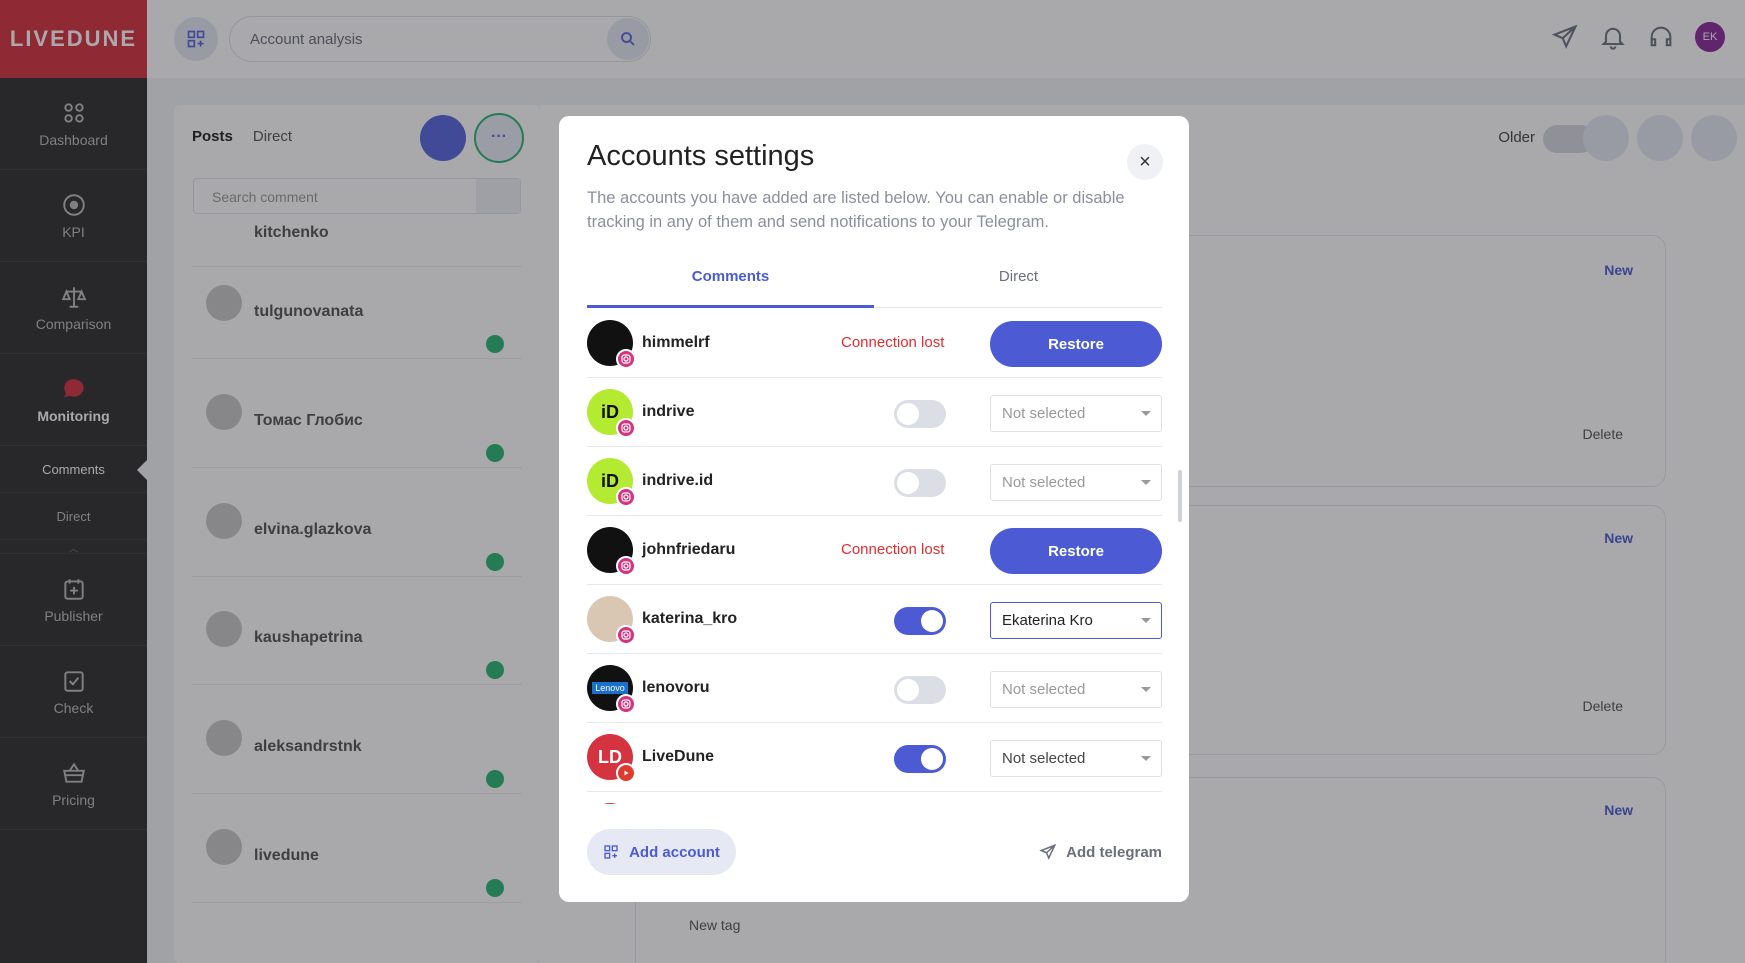 This screenshot has width=1745, height=963. What do you see at coordinates (1114, 852) in the screenshot?
I see `add-telegram-label: Add telegram` at bounding box center [1114, 852].